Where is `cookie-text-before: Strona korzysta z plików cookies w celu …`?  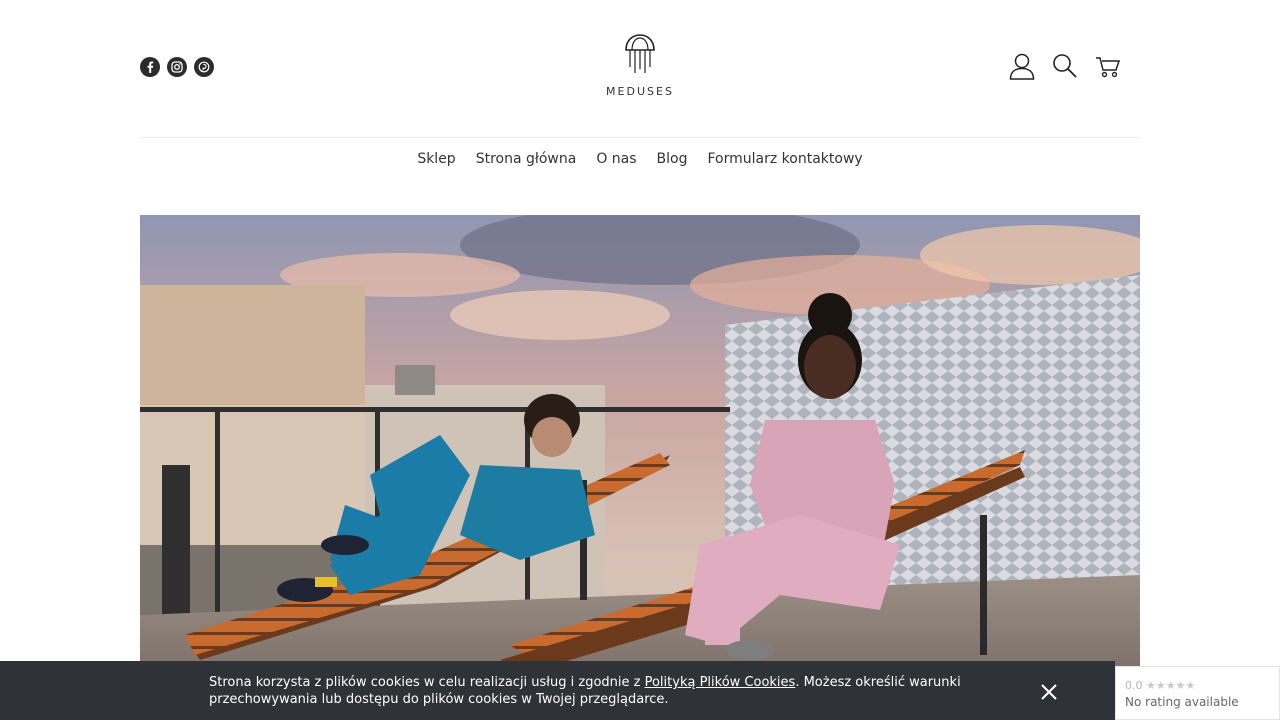 cookie-text-before: Strona korzysta z plików cookies w celu … is located at coordinates (427, 682).